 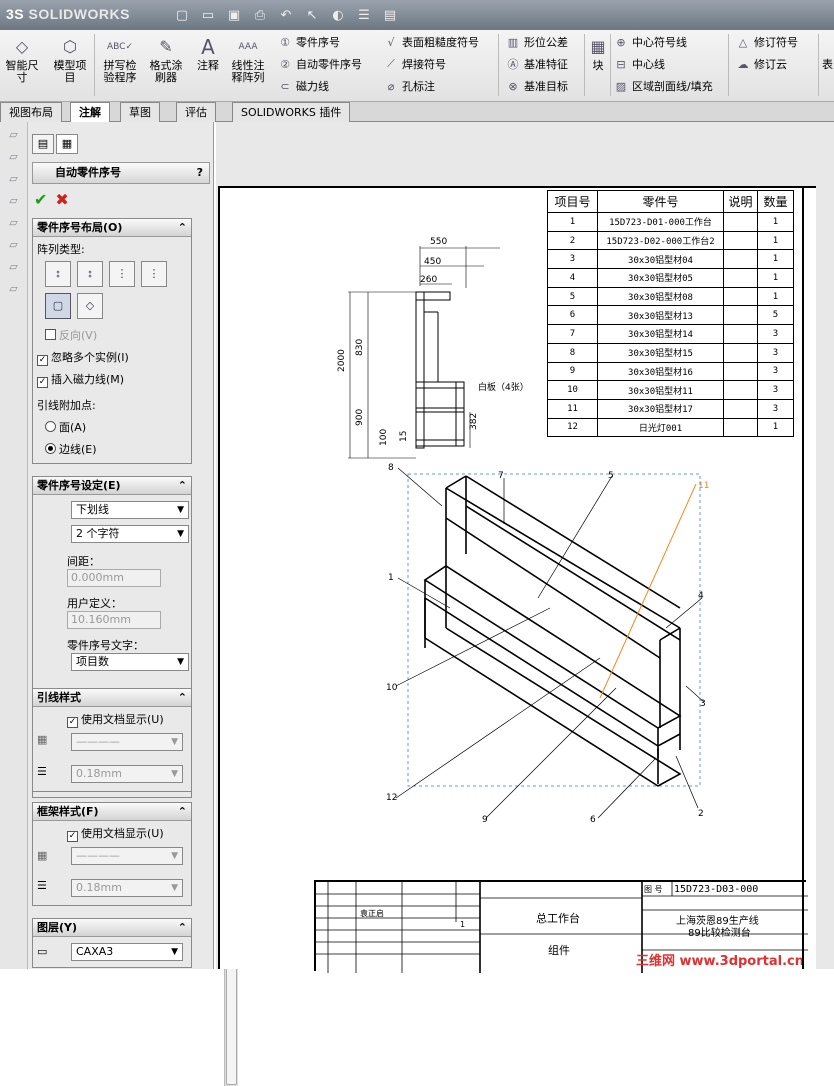 I want to click on ignore-multi-checkbox: ✓ 忽略多个实例(I), so click(x=83, y=357).